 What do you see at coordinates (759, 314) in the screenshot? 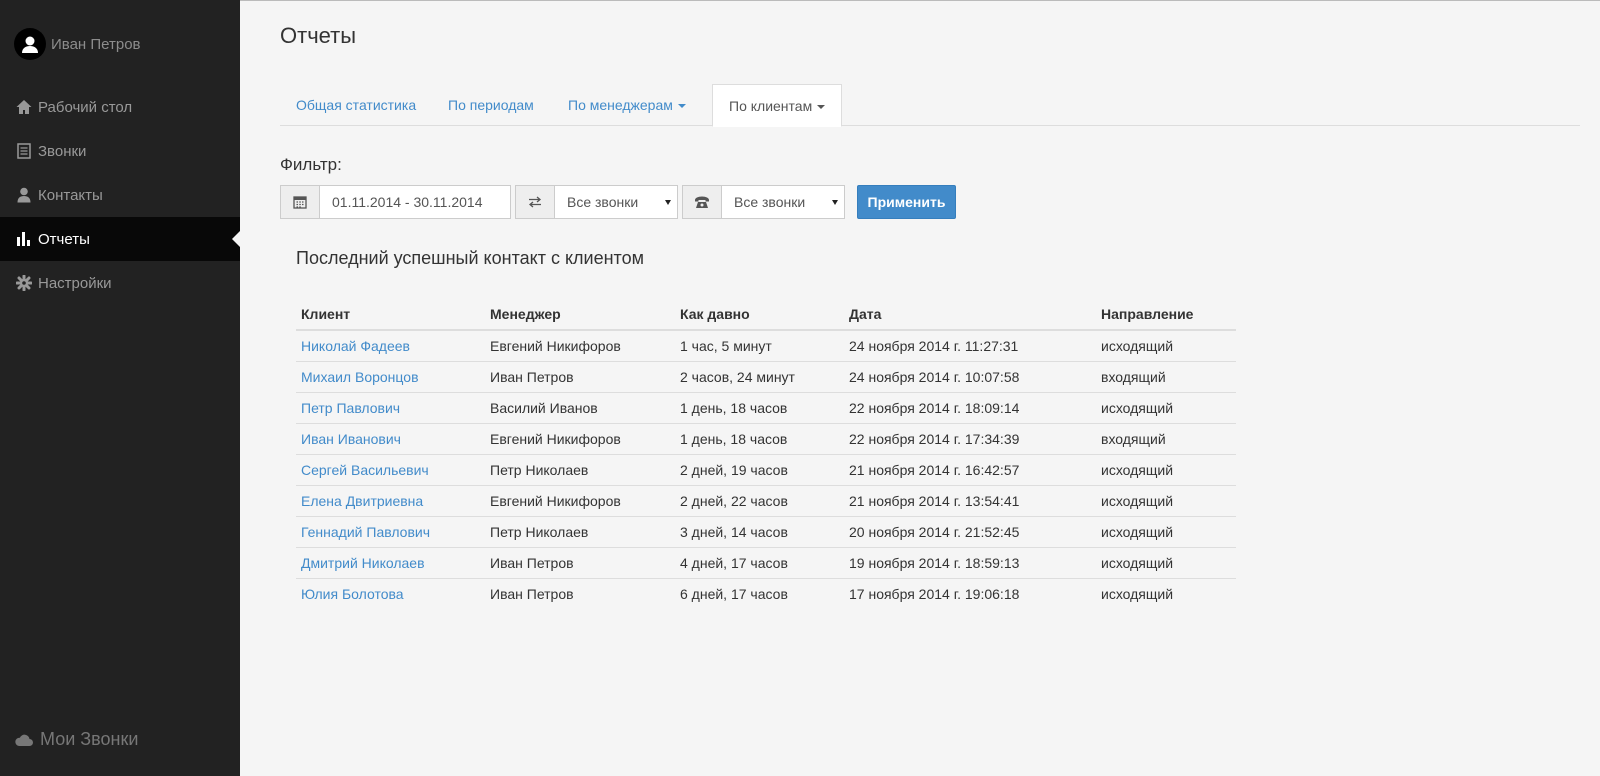
I see `column-header-how-long-ago: Как давно` at bounding box center [759, 314].